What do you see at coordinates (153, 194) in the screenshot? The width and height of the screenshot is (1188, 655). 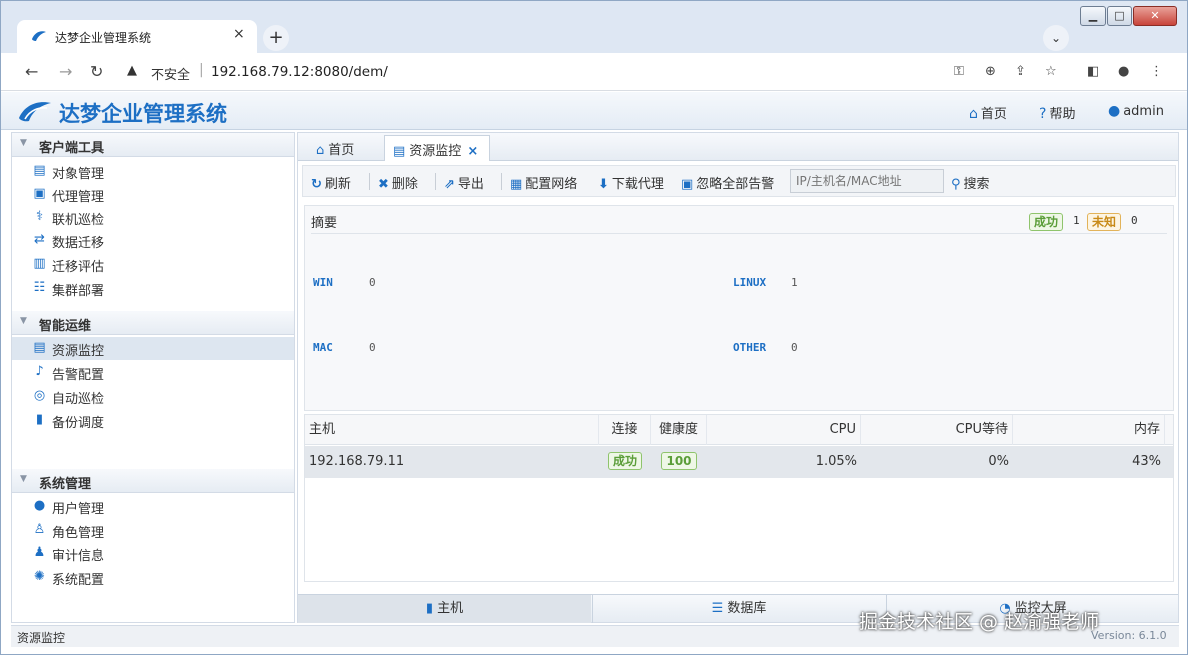 I see `sidebar-item-agent-management: ▣ 代理管理` at bounding box center [153, 194].